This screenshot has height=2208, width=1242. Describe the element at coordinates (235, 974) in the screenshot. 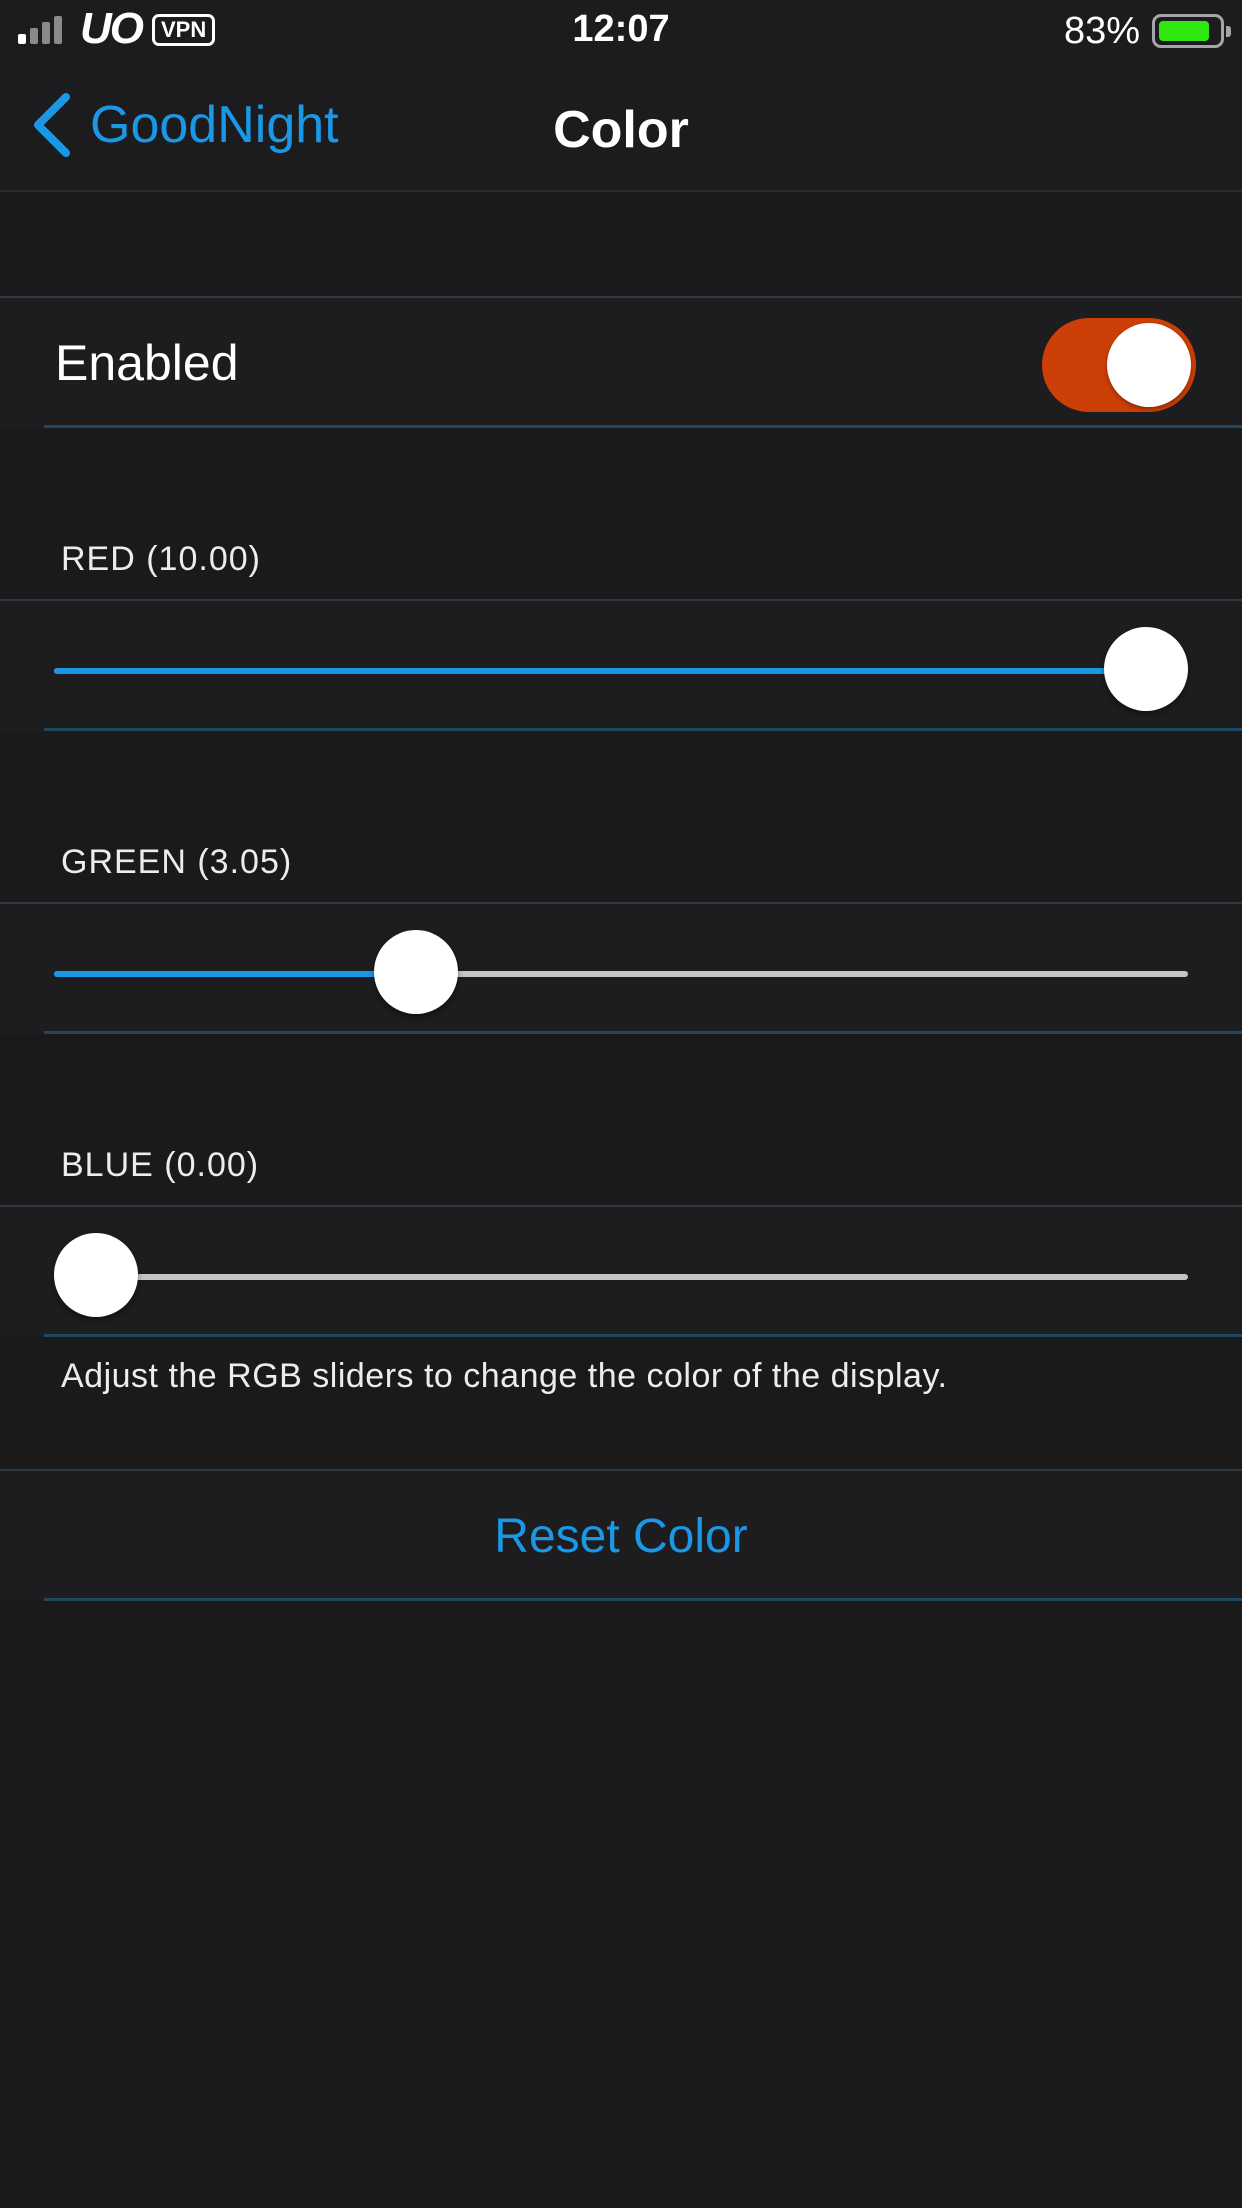

I see `green-slider-fill` at that location.